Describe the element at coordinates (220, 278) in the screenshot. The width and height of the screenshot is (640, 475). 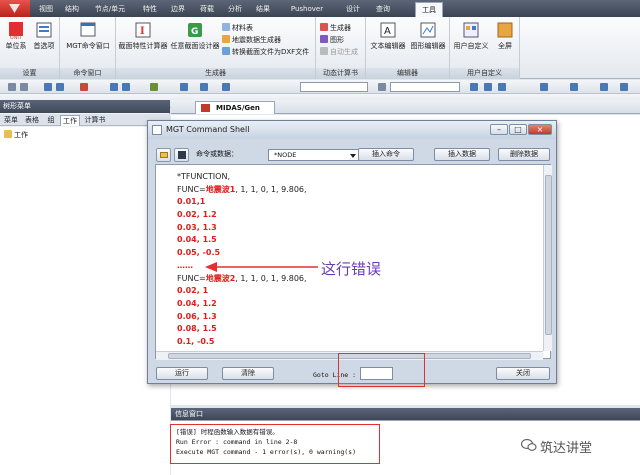
I see `editor-line-function-name: 地震波2` at that location.